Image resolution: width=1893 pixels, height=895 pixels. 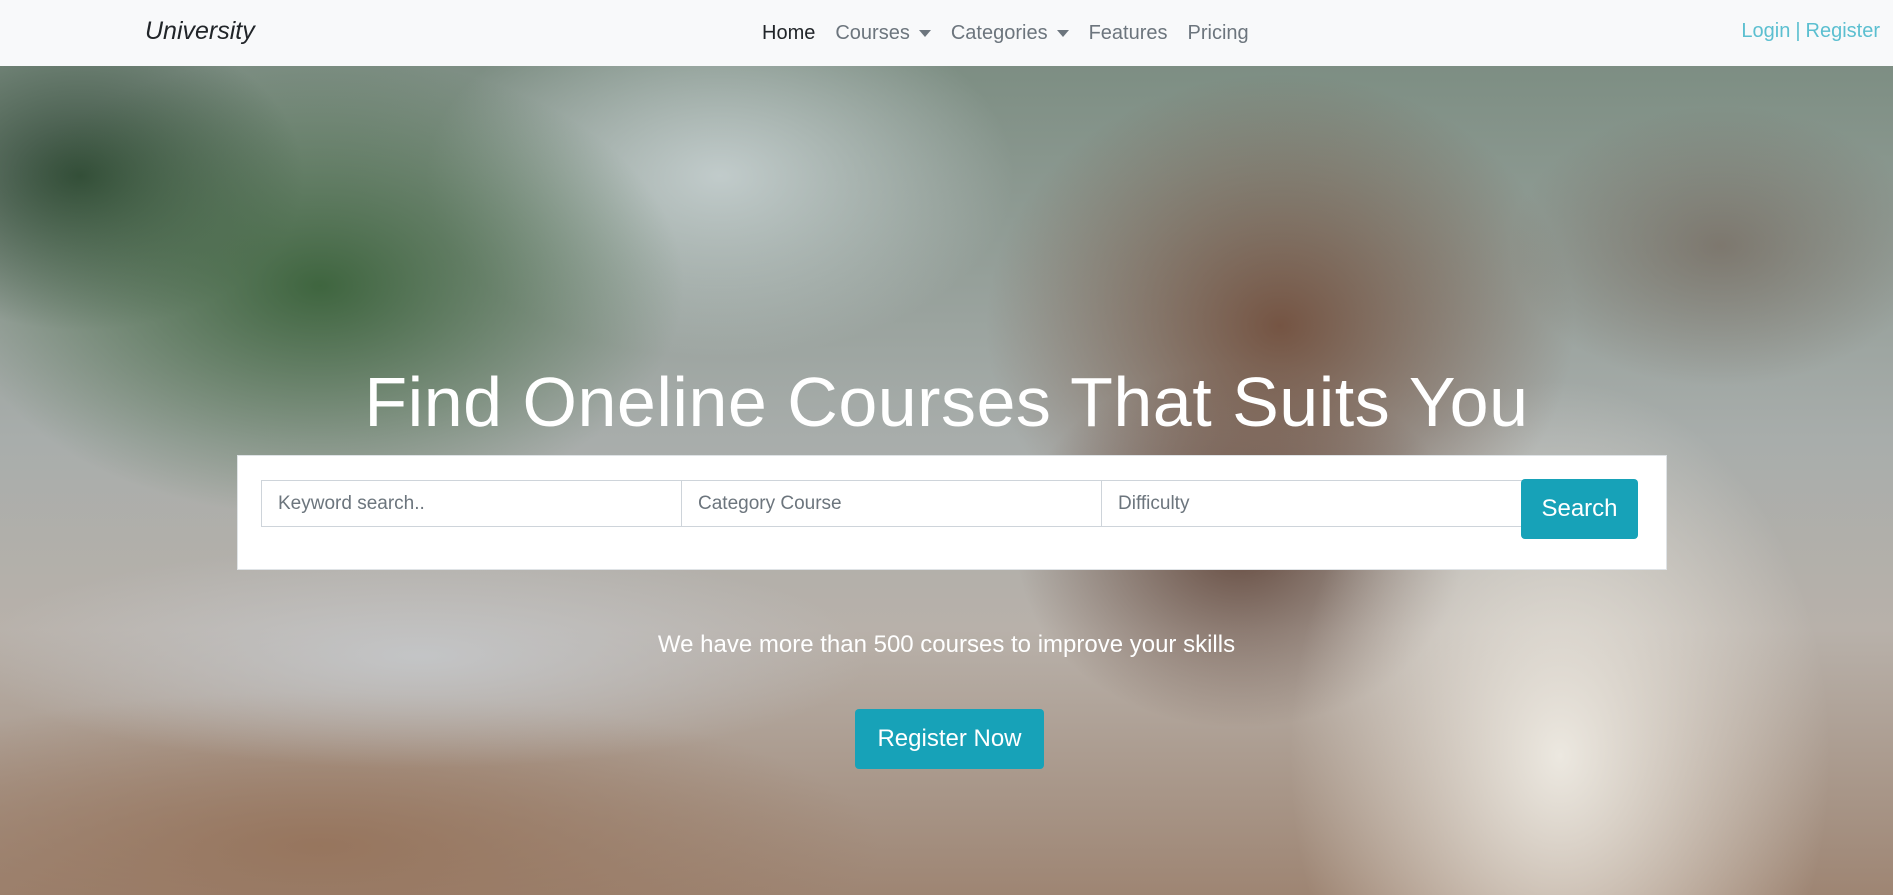 What do you see at coordinates (999, 32) in the screenshot?
I see `nav-dropdown-categories-label: Categories` at bounding box center [999, 32].